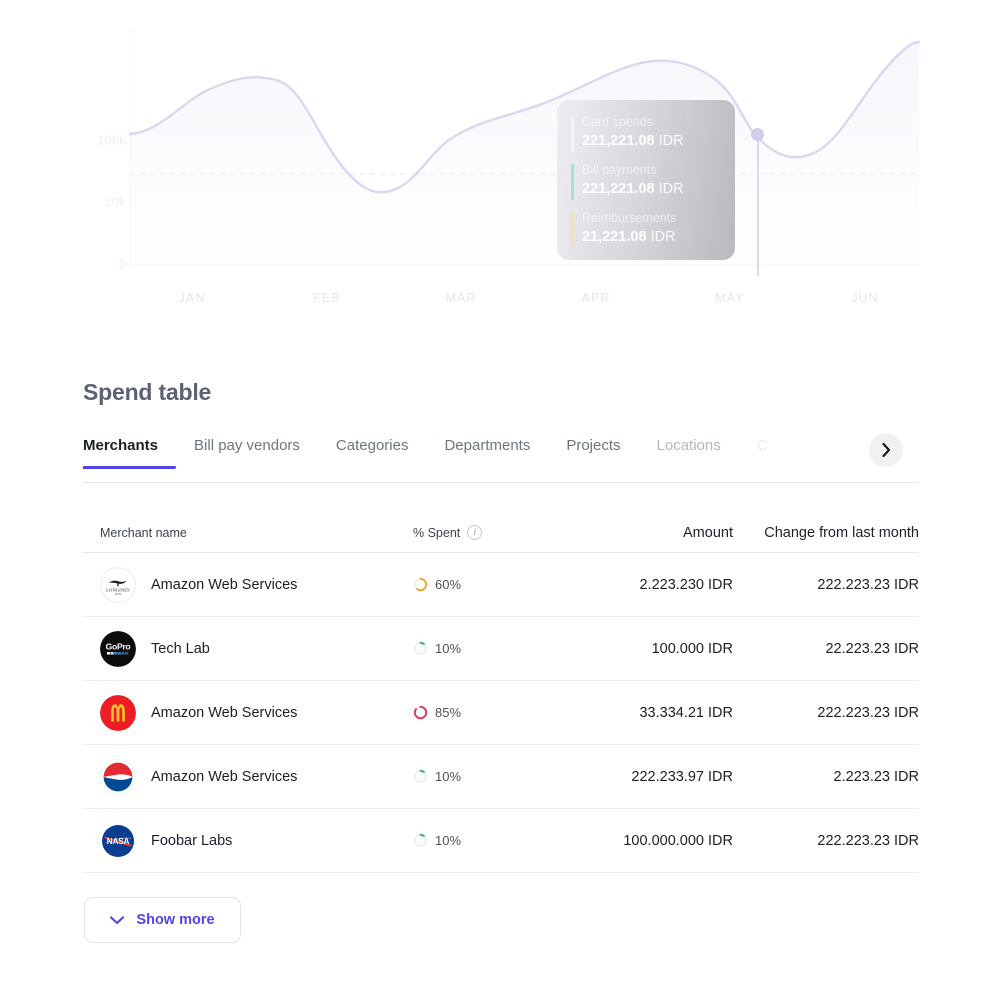  I want to click on pepsi-logo-icon, so click(118, 776).